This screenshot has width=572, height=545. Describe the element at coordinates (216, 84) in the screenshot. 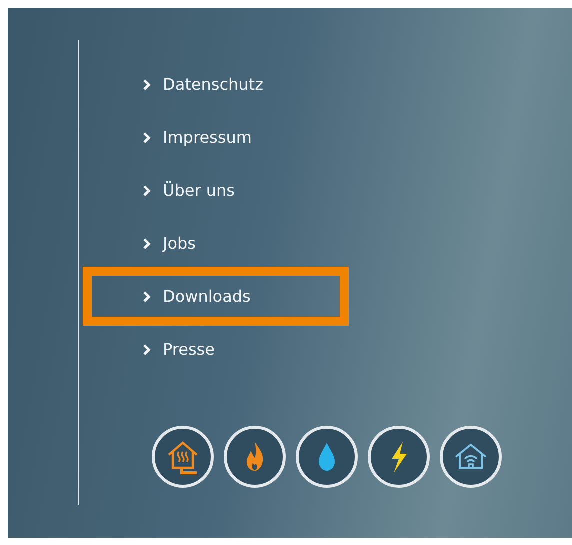

I see `footer-link: Datenschutz` at that location.